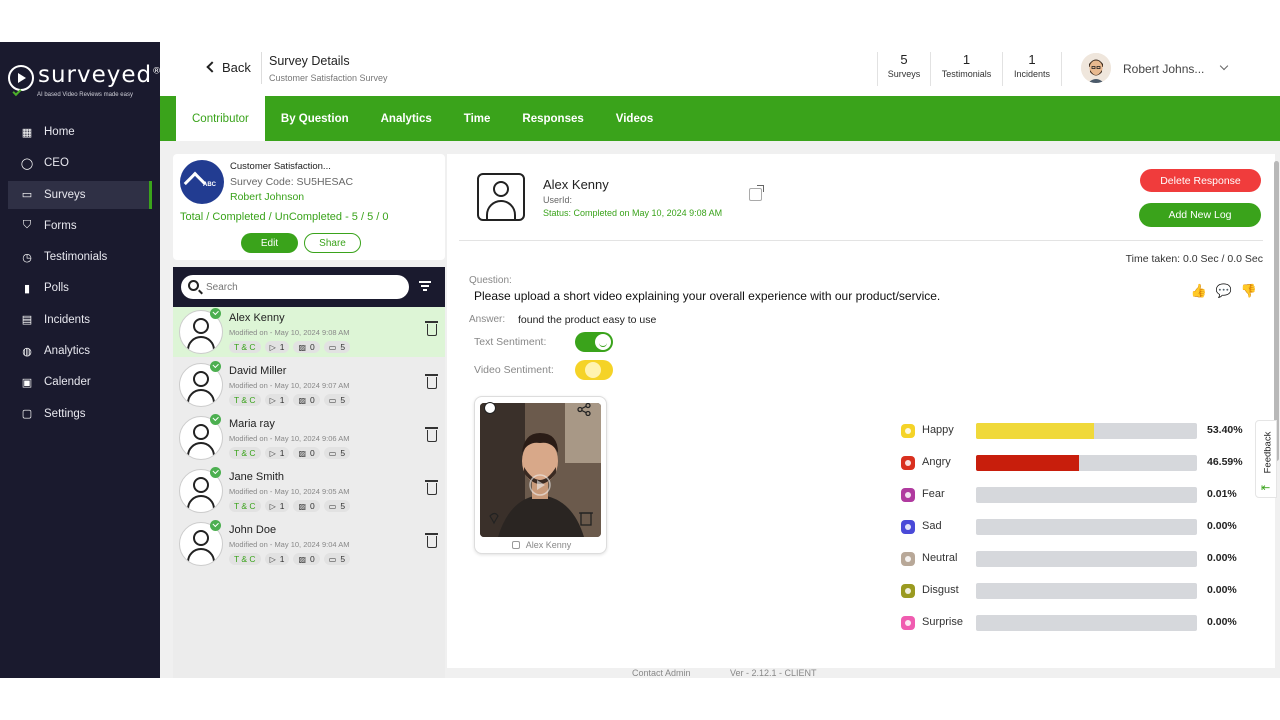 This screenshot has height=720, width=1280. Describe the element at coordinates (908, 527) in the screenshot. I see `sad-emotion-icon` at that location.